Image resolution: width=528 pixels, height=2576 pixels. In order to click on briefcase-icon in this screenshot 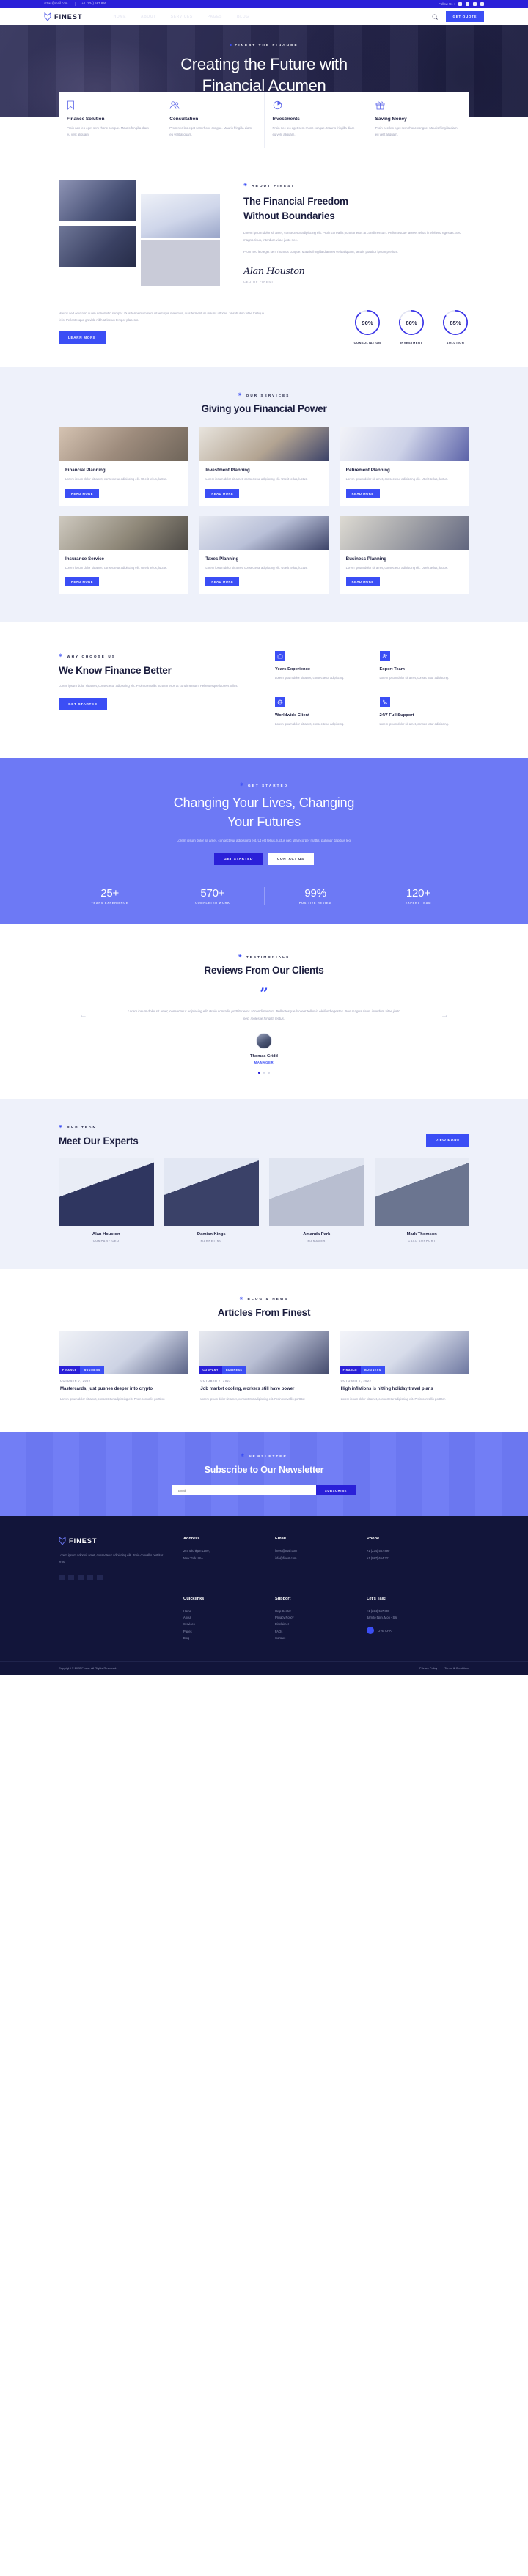, I will do `click(280, 656)`.